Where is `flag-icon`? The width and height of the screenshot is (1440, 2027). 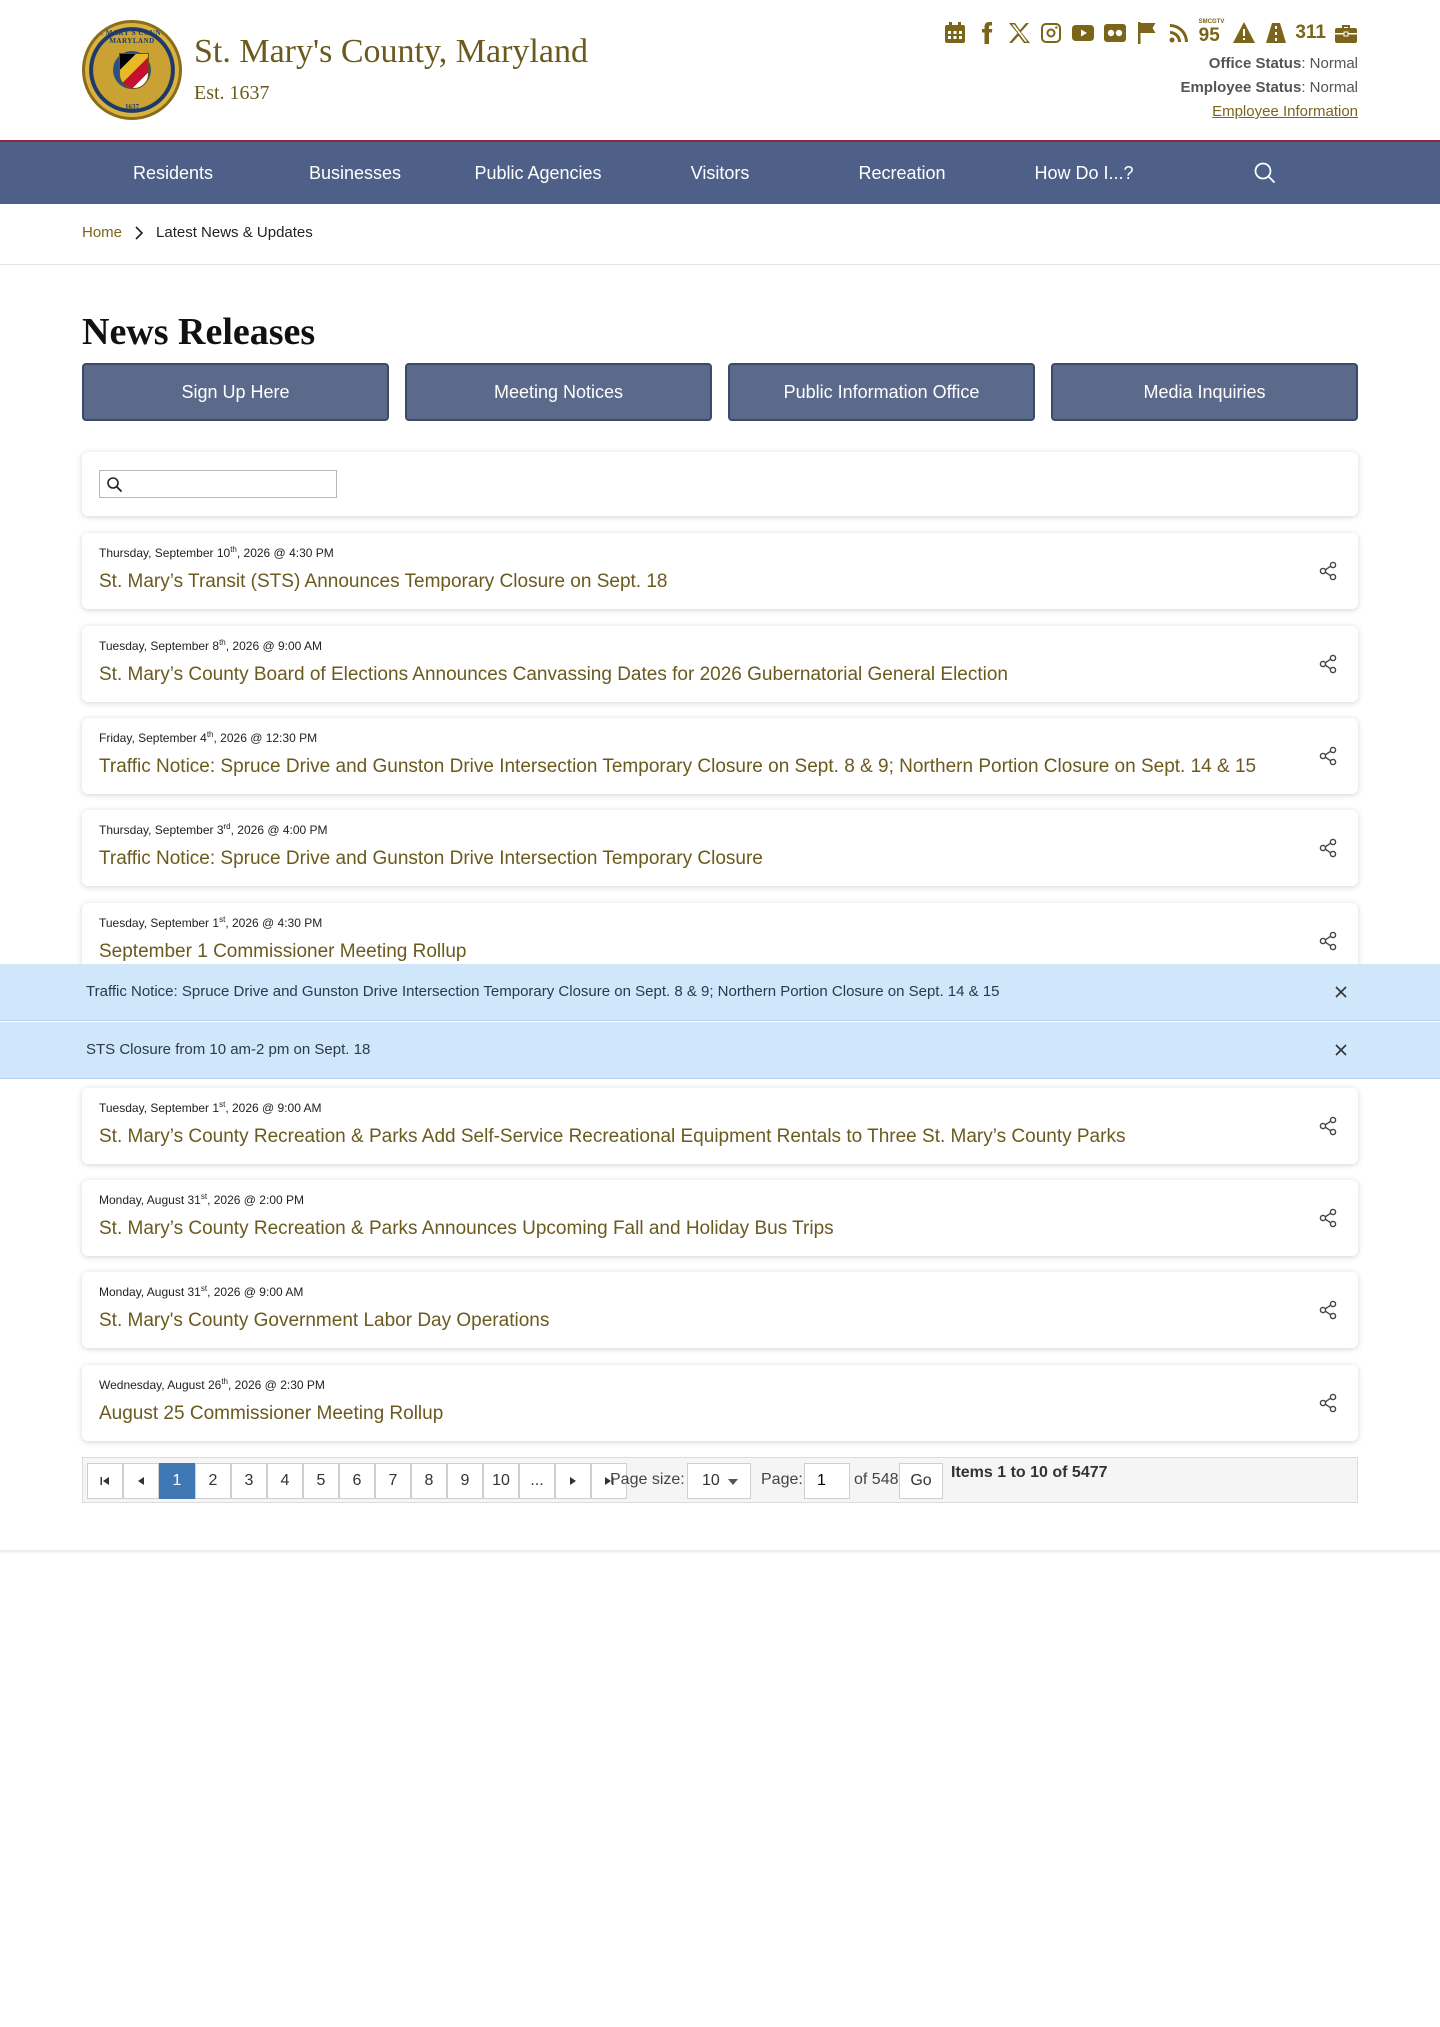
flag-icon is located at coordinates (1147, 32).